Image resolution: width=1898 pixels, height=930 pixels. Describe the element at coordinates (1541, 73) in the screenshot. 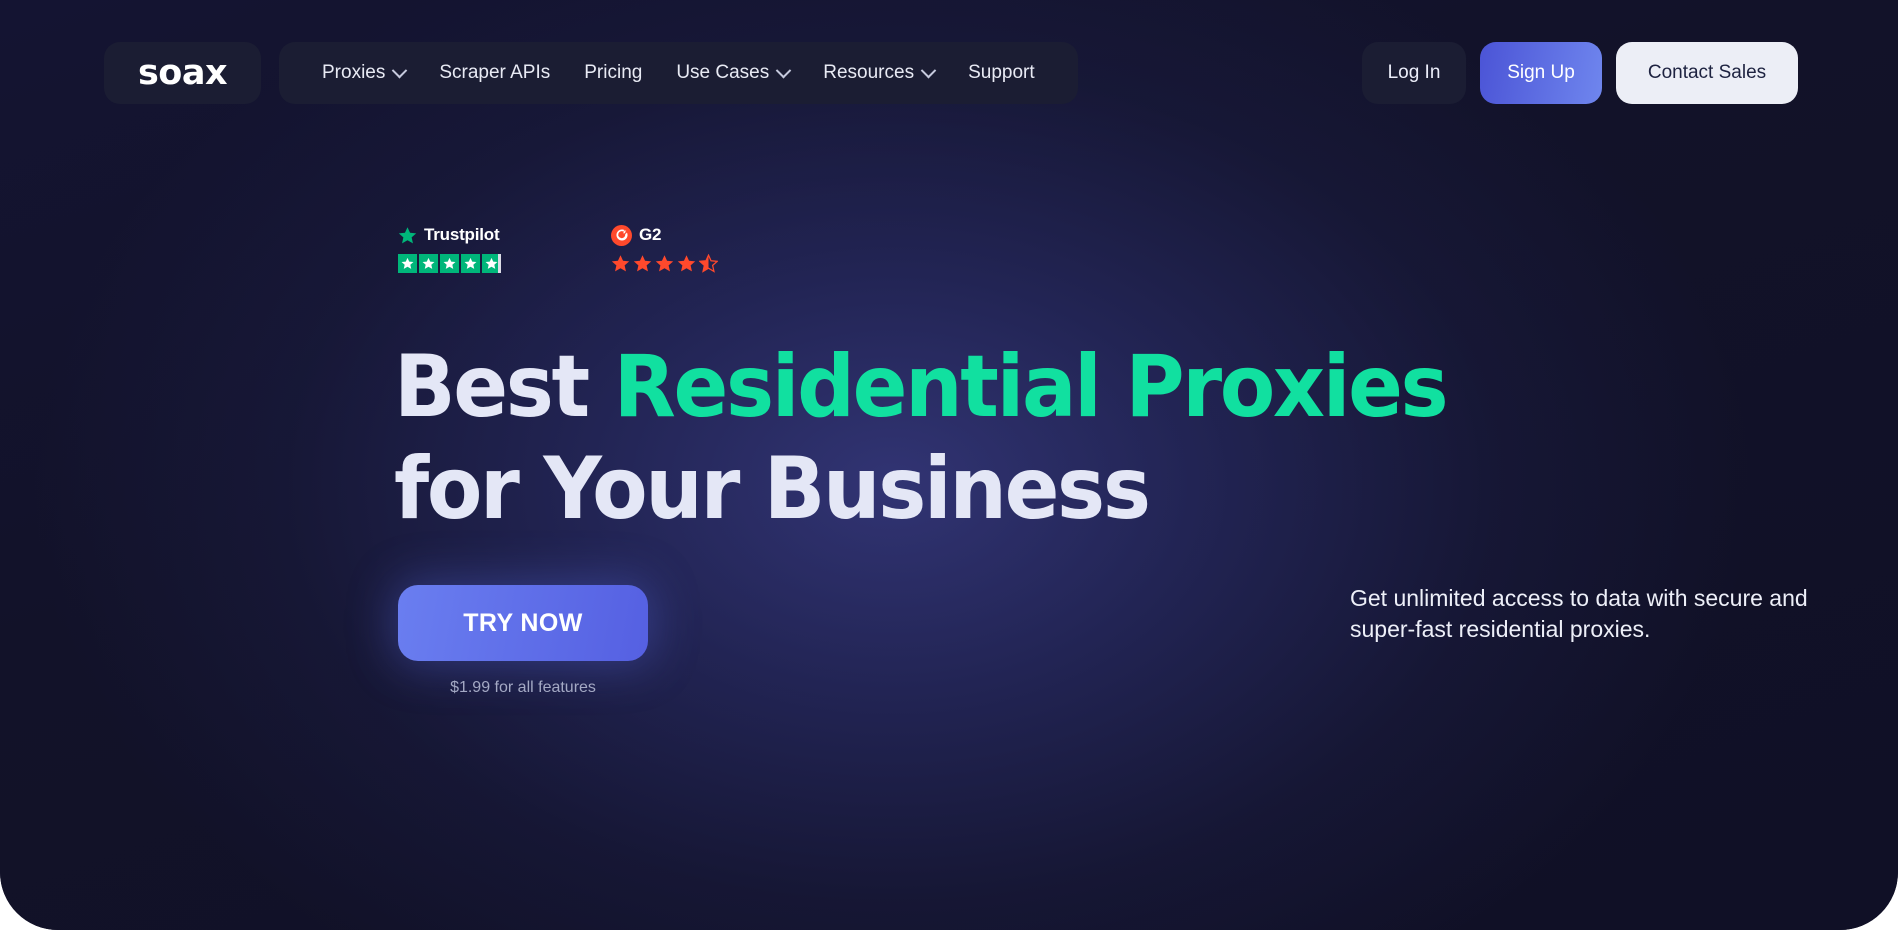

I see `signup-button: Sign Up` at that location.